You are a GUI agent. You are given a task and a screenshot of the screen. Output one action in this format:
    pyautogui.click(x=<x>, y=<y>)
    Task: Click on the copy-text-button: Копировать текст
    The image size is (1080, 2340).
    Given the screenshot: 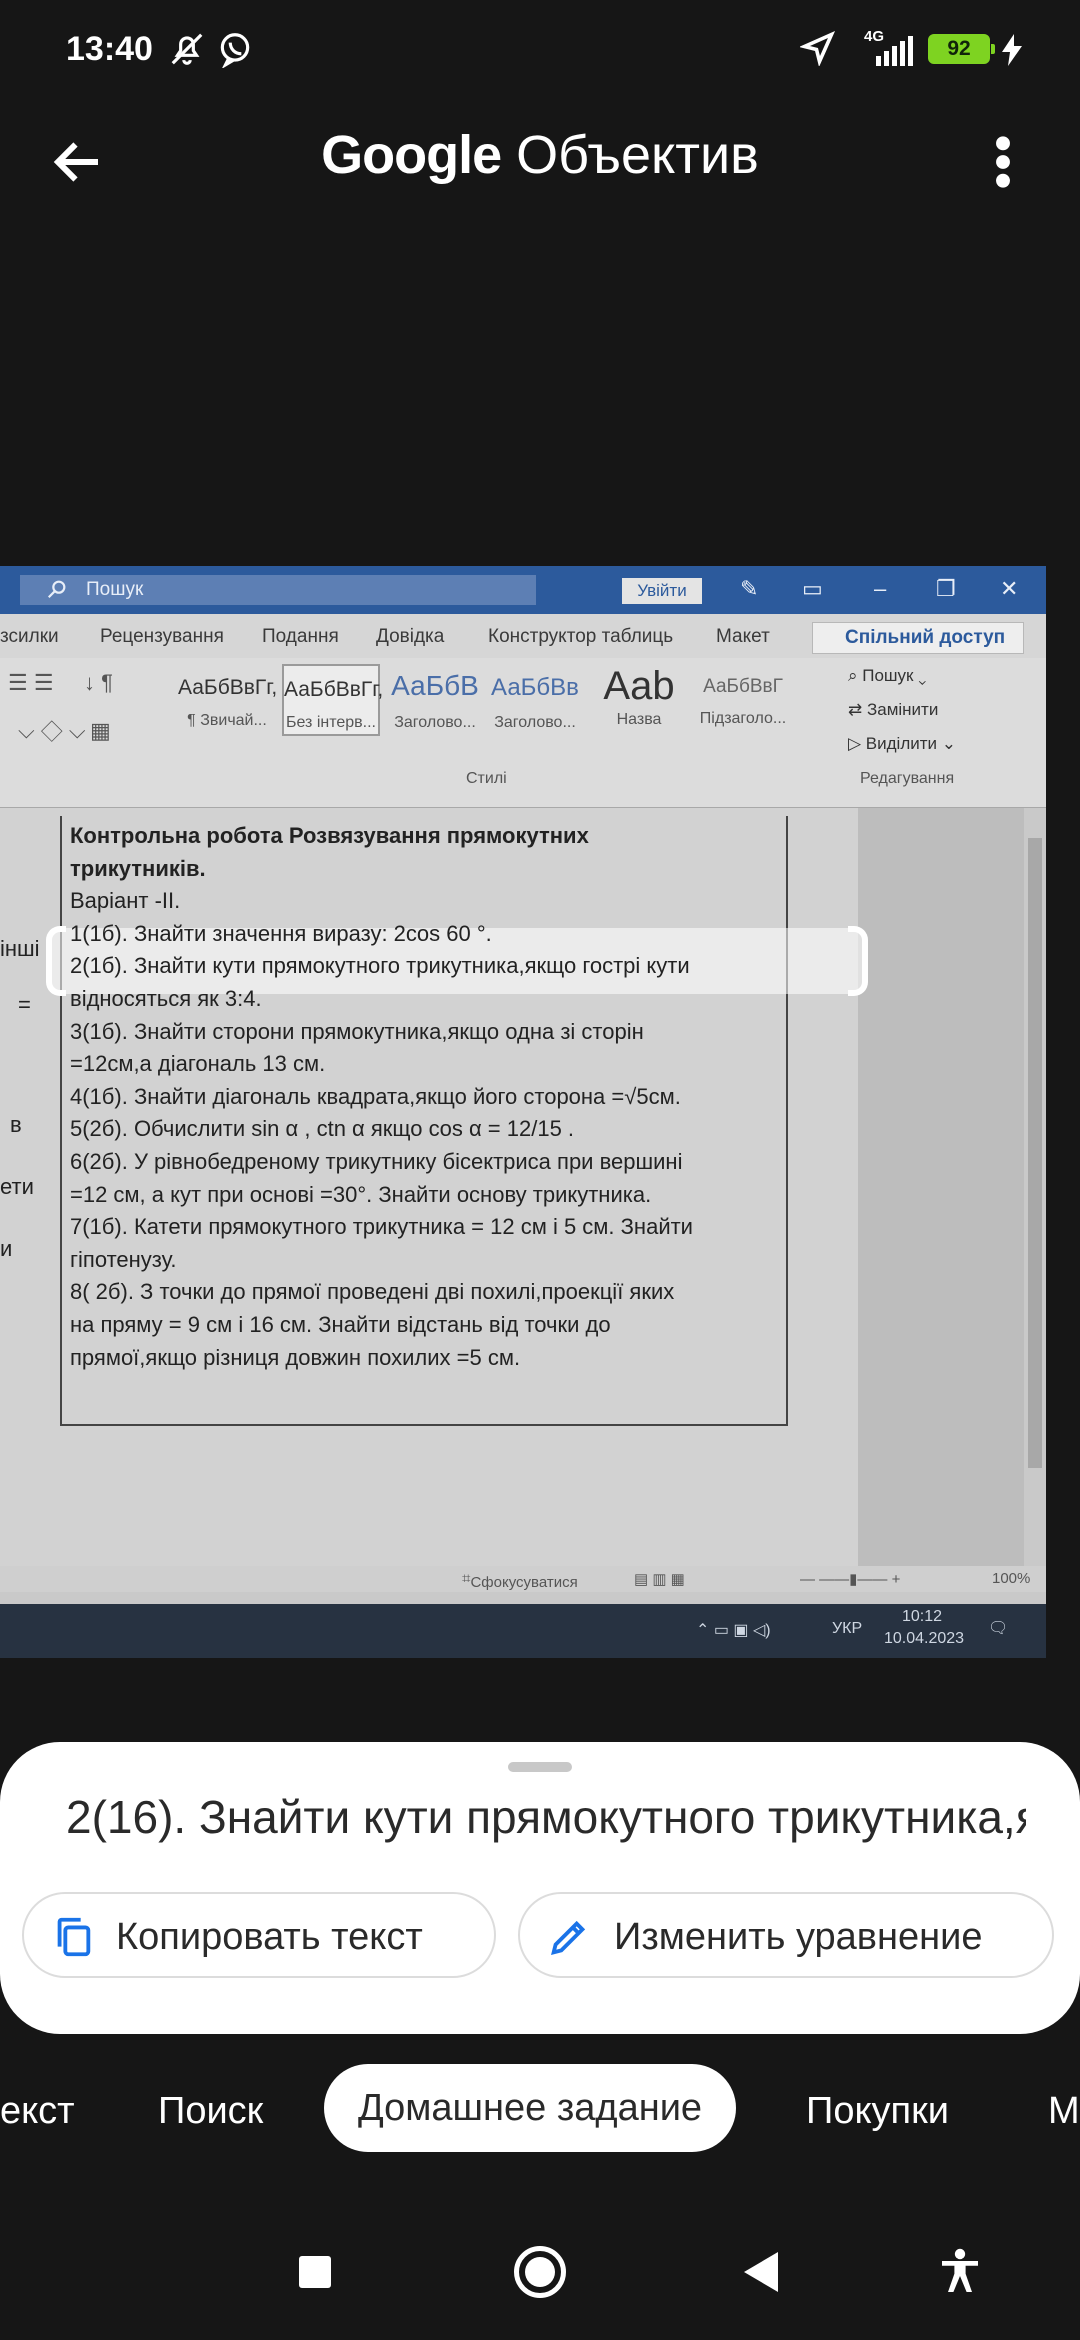 What is the action you would take?
    pyautogui.click(x=259, y=1935)
    